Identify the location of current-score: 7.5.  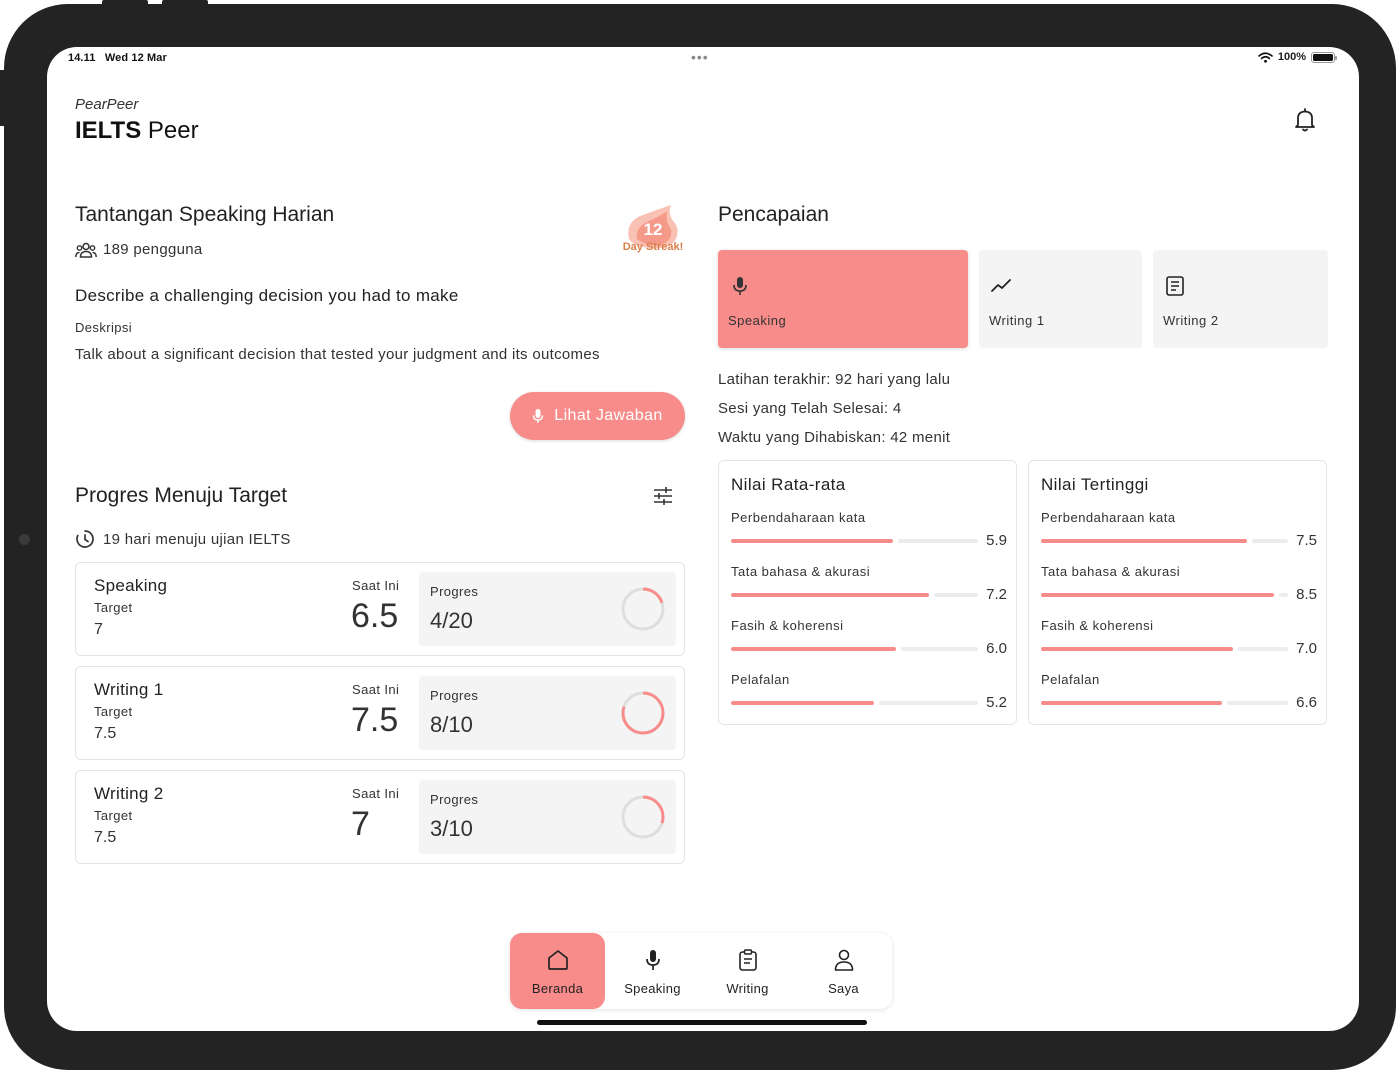
(375, 720).